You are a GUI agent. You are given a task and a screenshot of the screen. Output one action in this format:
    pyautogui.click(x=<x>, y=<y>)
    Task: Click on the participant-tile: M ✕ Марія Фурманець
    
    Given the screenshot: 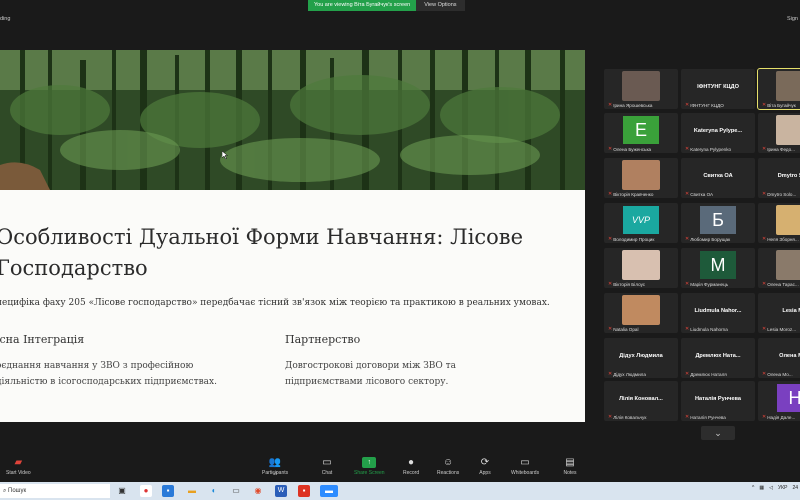 What is the action you would take?
    pyautogui.click(x=718, y=268)
    